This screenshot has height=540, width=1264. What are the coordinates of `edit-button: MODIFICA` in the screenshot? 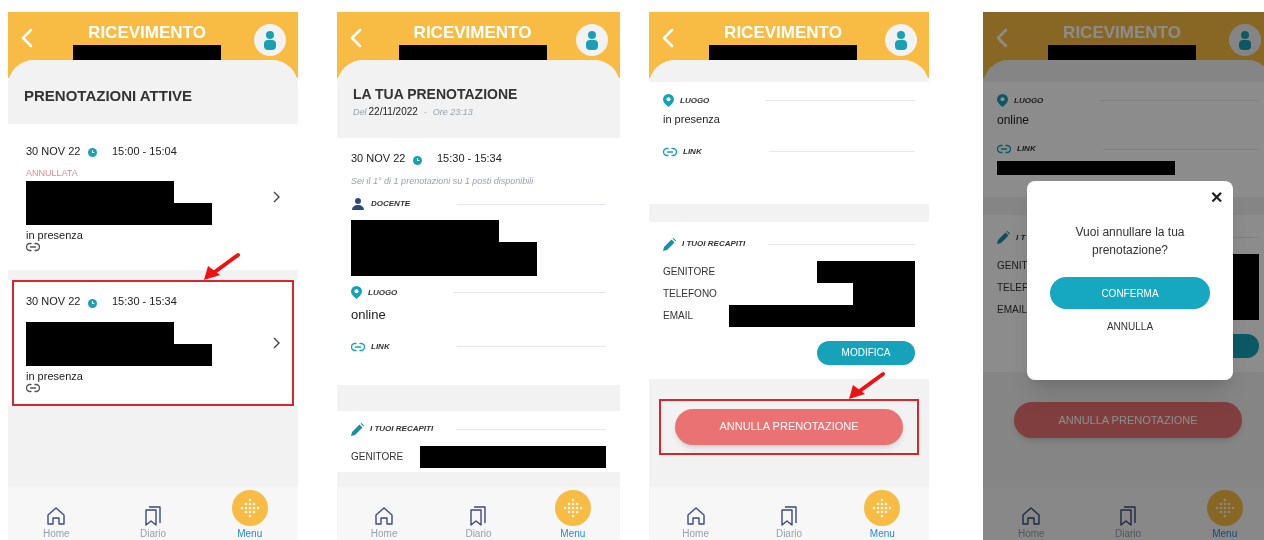 It's located at (866, 352).